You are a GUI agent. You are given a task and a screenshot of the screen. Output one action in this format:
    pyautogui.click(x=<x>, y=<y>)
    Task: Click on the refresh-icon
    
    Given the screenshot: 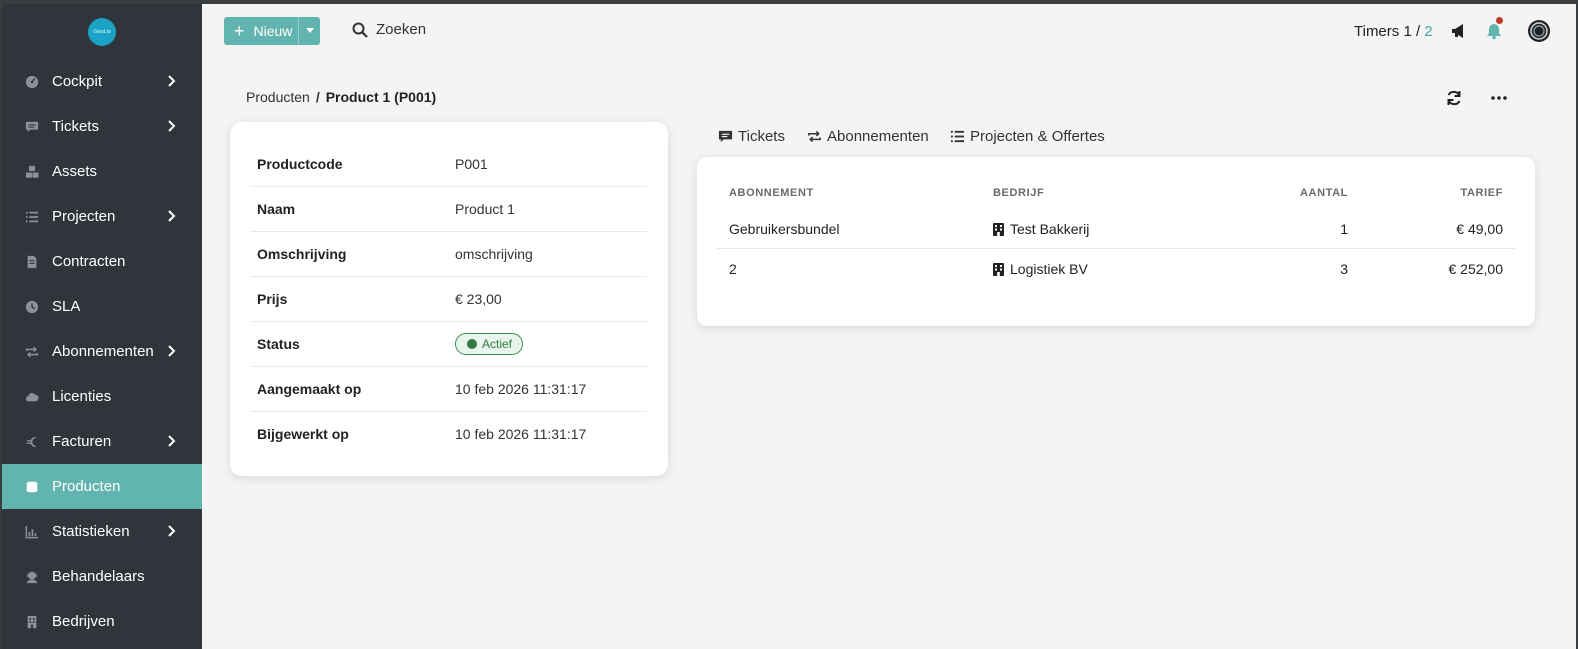 What is the action you would take?
    pyautogui.click(x=1454, y=98)
    